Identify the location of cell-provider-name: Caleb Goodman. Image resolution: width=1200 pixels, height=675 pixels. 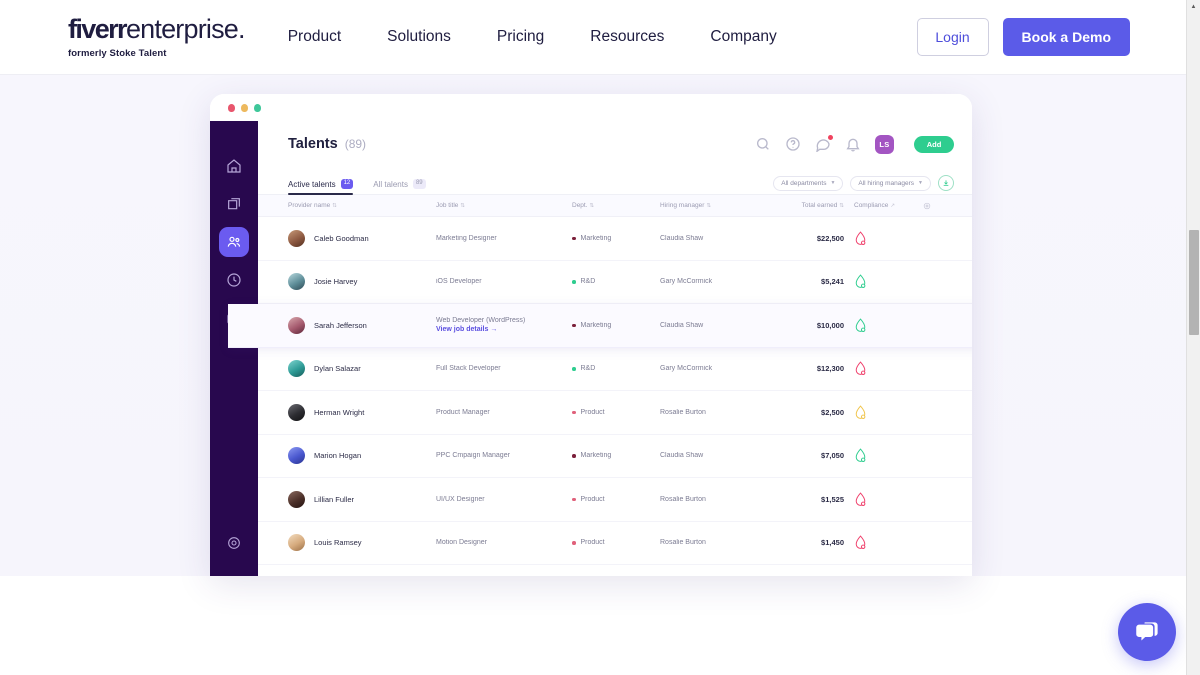
(362, 238).